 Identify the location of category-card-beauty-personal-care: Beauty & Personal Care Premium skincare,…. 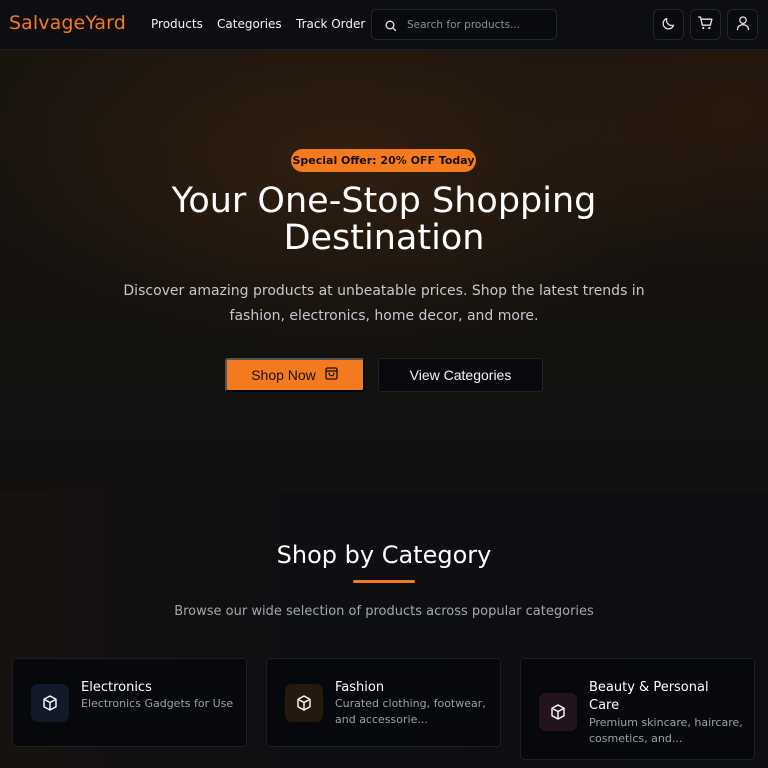
(637, 709).